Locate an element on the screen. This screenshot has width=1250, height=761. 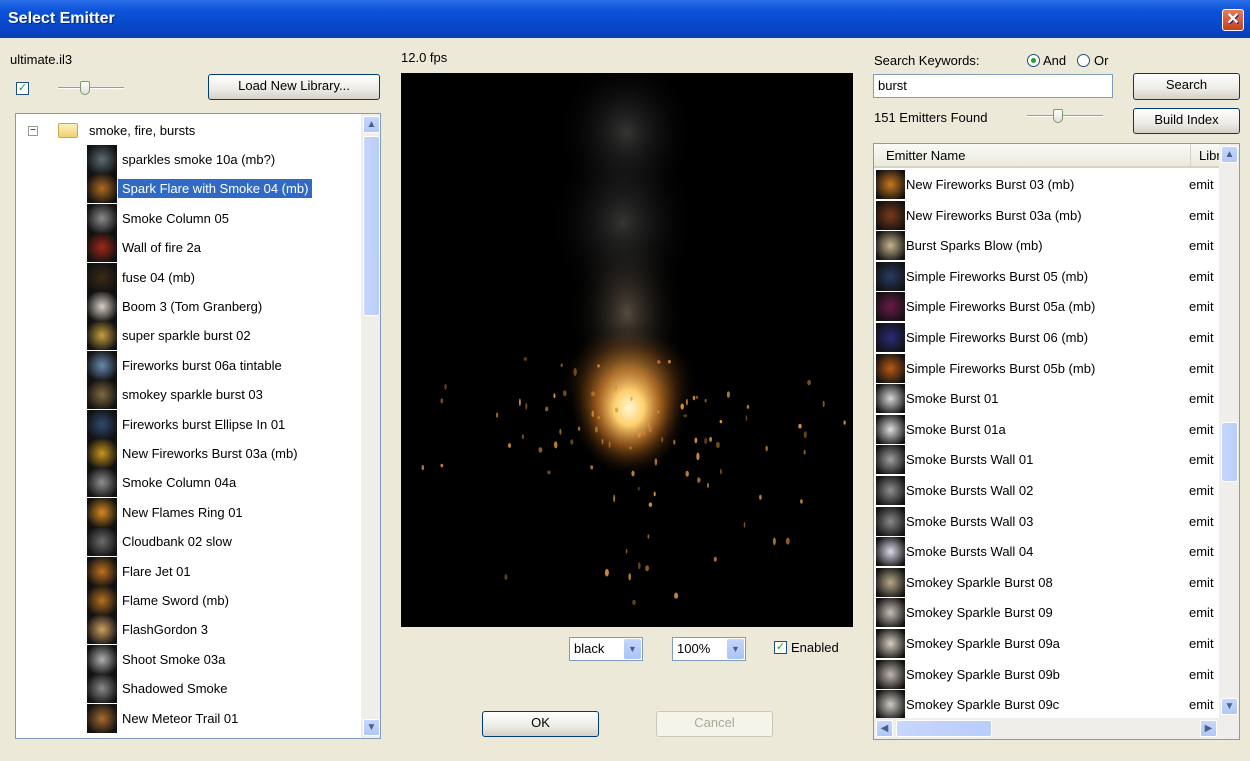
folder-icon is located at coordinates (68, 130).